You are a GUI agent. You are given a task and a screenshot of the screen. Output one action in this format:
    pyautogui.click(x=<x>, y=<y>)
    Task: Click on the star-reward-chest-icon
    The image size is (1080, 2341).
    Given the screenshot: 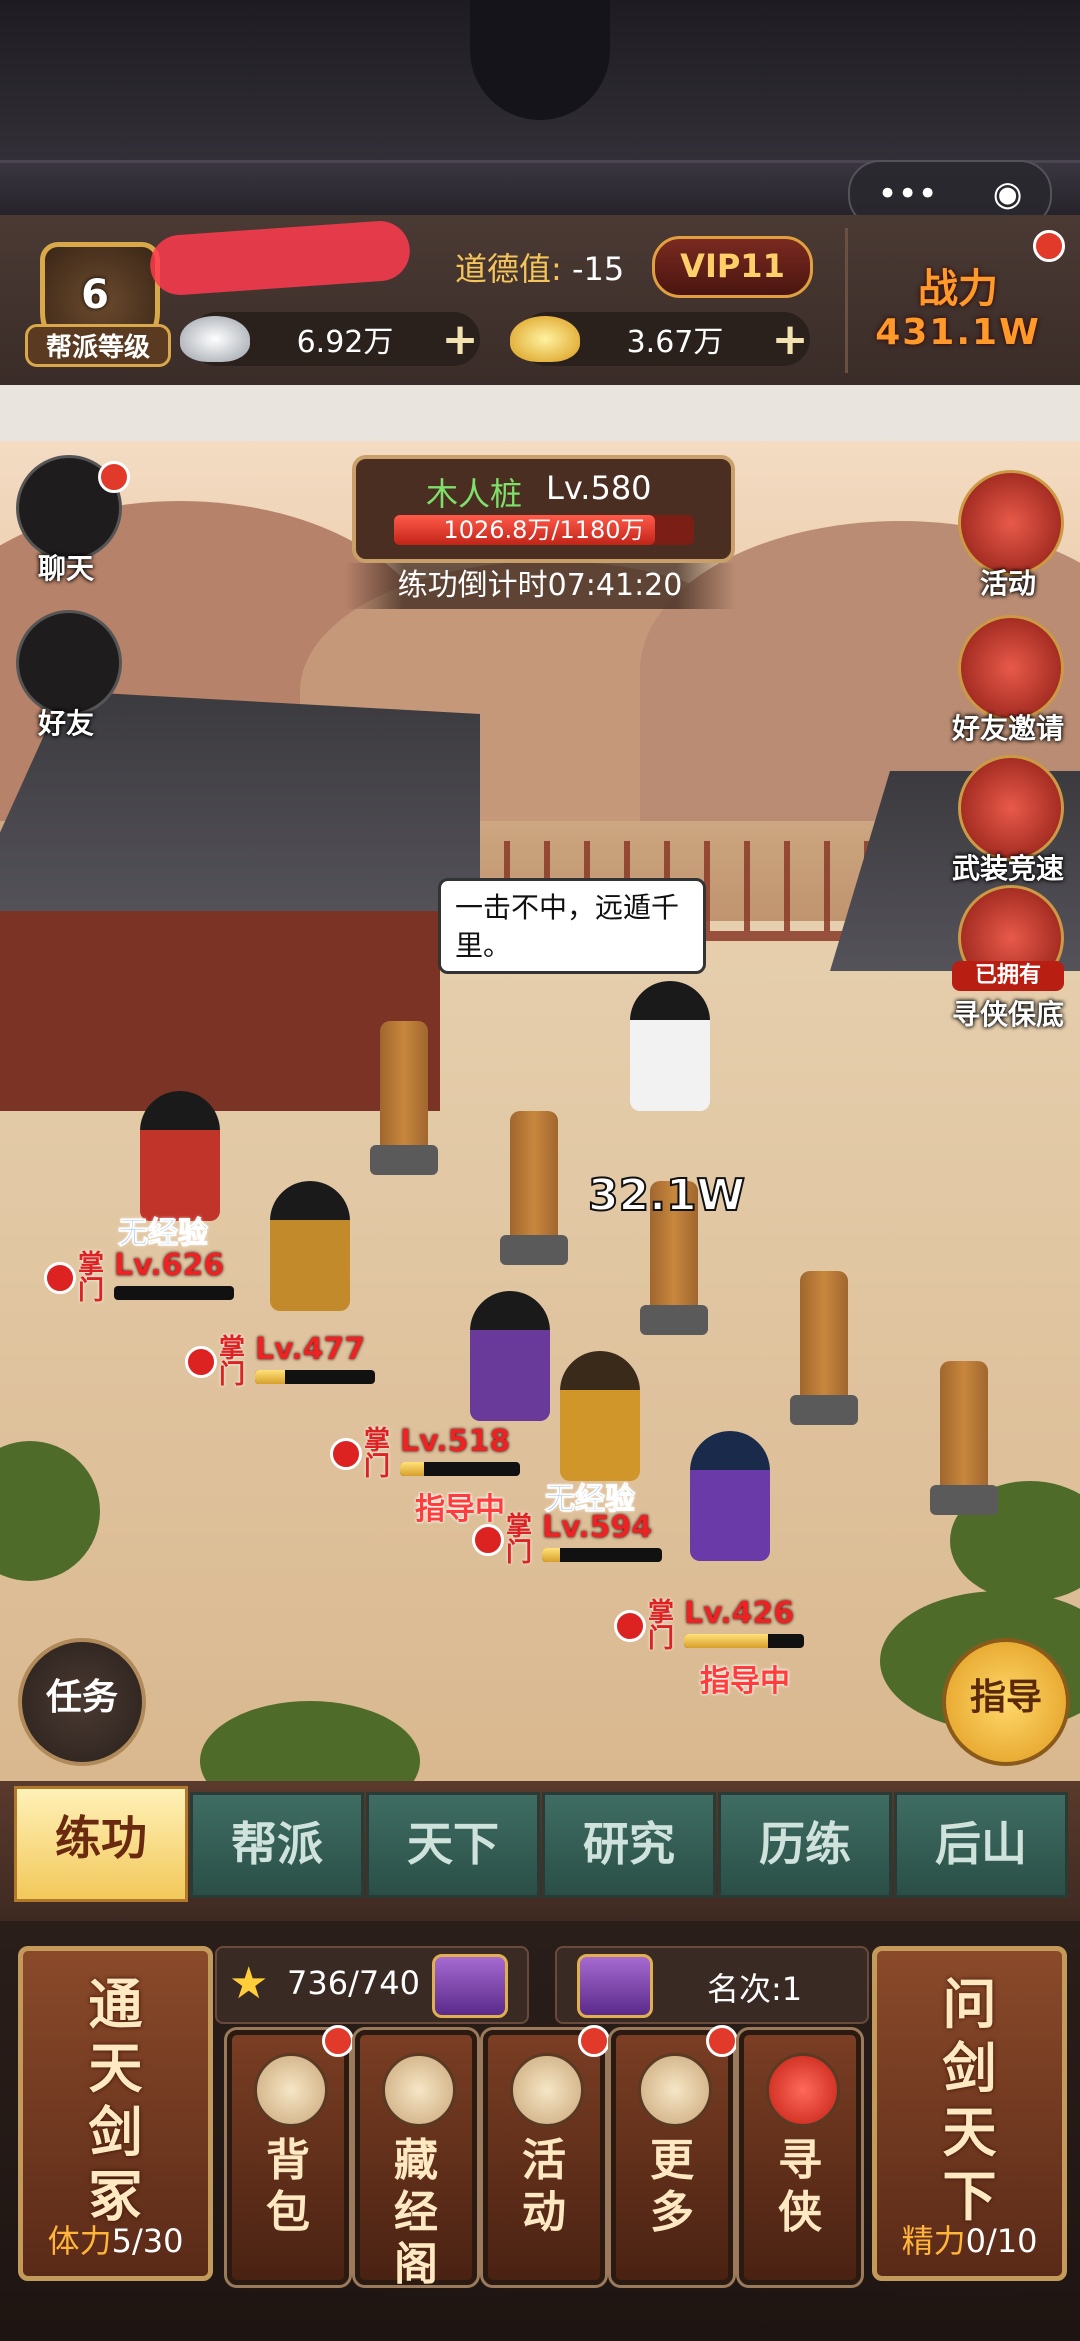 What is the action you would take?
    pyautogui.click(x=470, y=1986)
    